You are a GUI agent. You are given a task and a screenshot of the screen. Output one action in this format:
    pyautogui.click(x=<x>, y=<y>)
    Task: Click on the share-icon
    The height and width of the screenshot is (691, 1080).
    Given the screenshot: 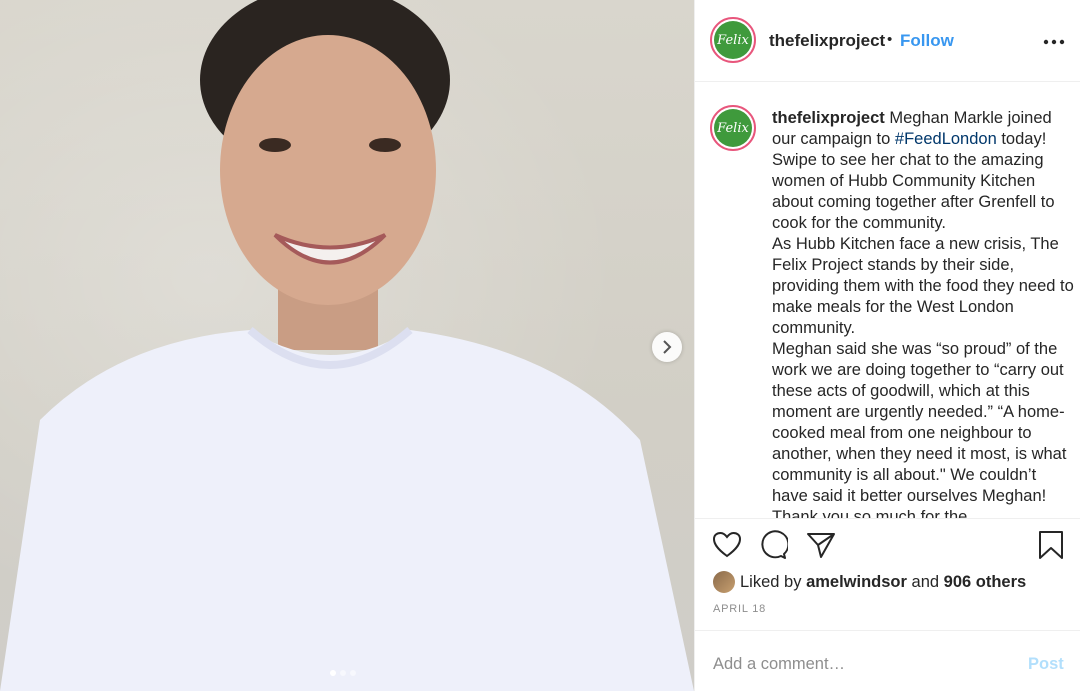 What is the action you would take?
    pyautogui.click(x=822, y=546)
    